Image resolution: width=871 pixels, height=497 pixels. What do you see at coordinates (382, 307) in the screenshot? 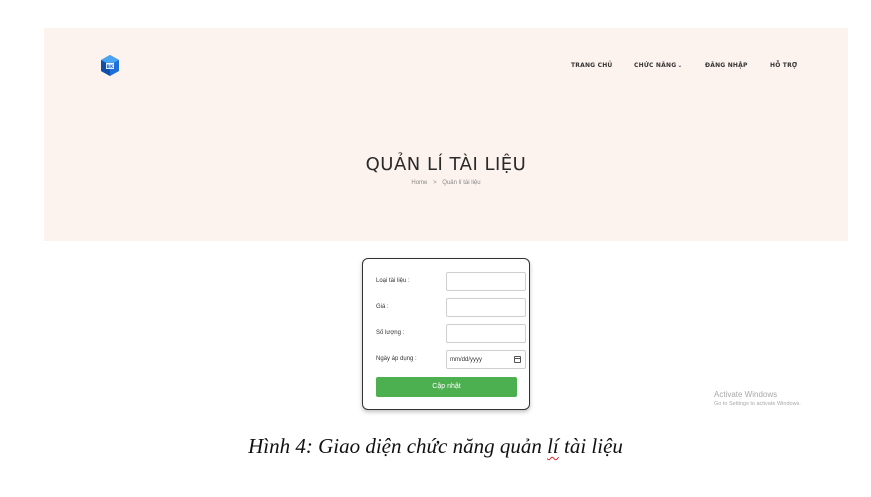
I see `price-label: Giá :` at bounding box center [382, 307].